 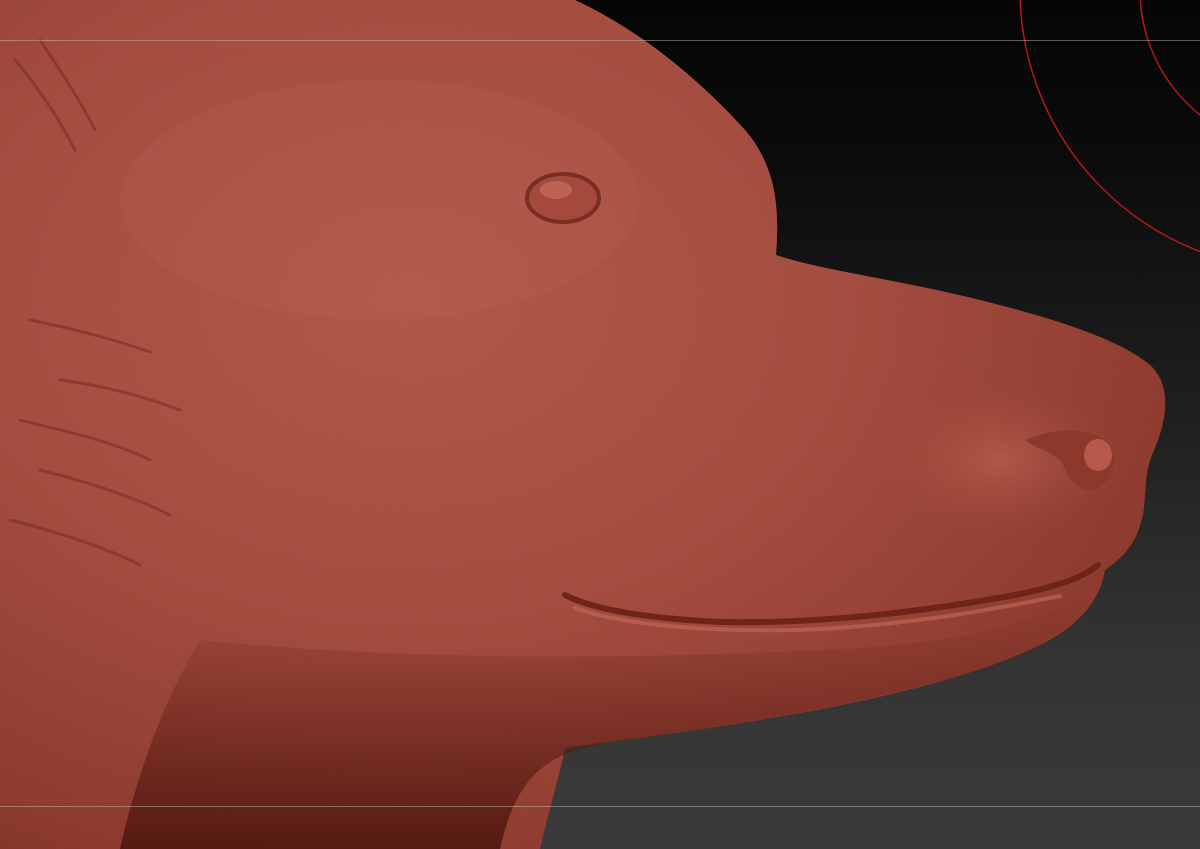 I want to click on guide-line-top, so click(x=600, y=40).